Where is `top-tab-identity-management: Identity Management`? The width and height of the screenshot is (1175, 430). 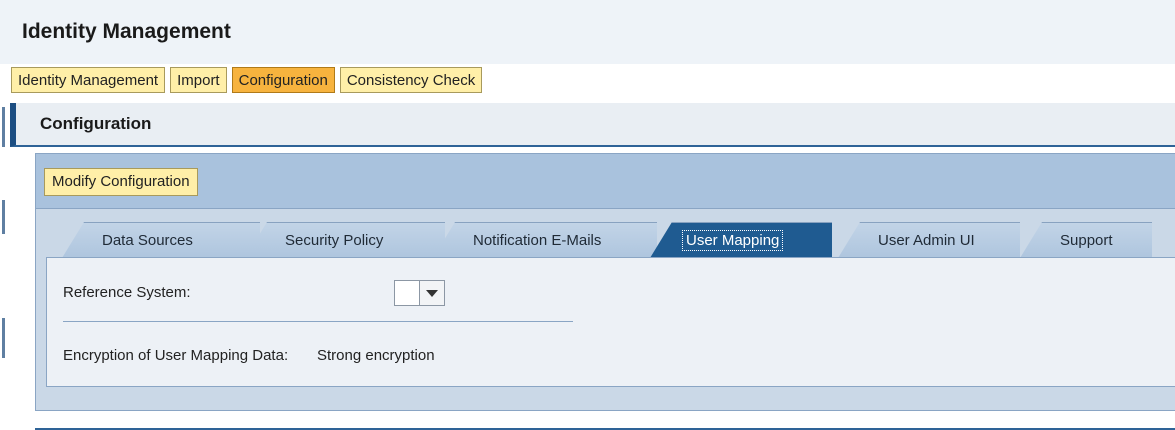
top-tab-identity-management: Identity Management is located at coordinates (88, 80).